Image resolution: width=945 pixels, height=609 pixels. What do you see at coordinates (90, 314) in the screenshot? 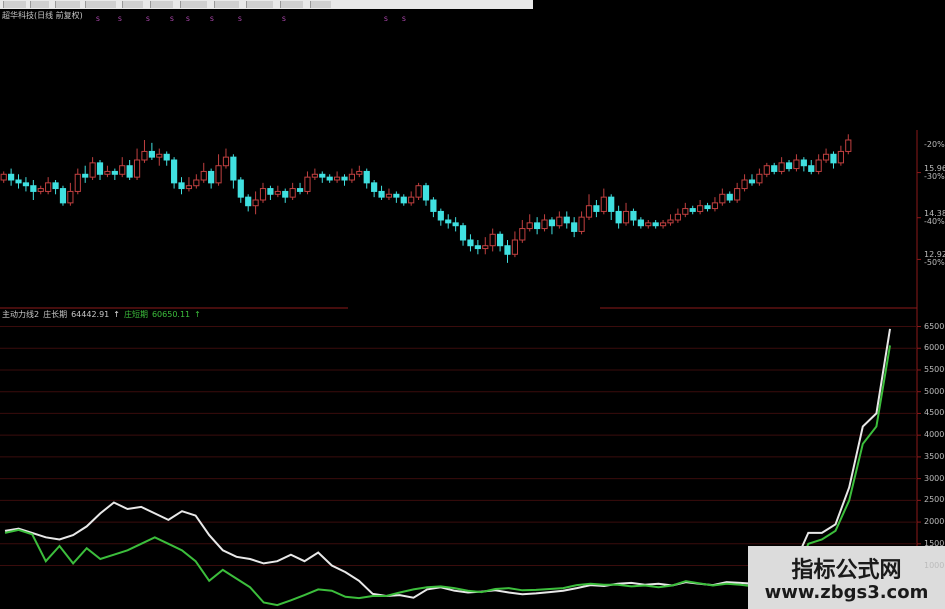
I see `long-value: 64442.91` at bounding box center [90, 314].